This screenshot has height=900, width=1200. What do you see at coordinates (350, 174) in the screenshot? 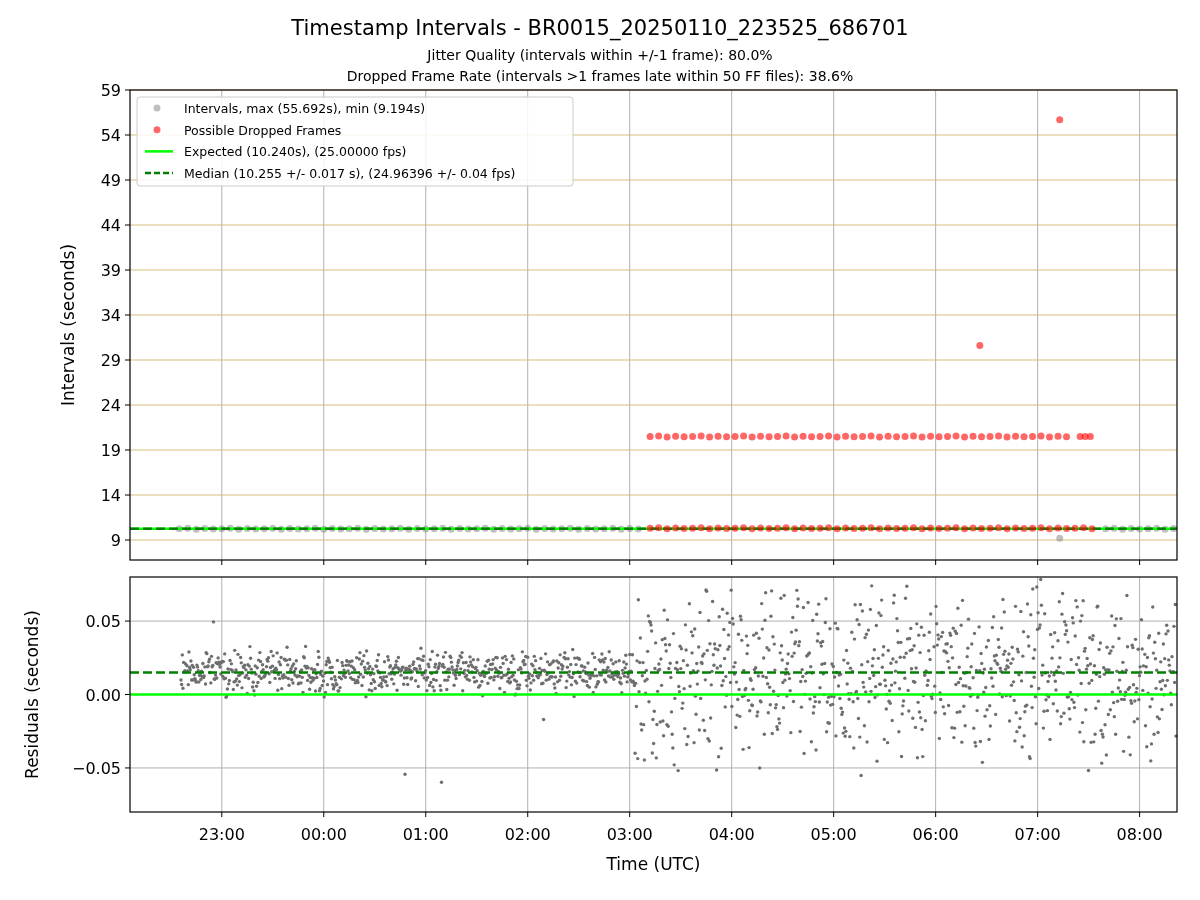
I see `legend-label: Median (10.255 +/- 0.017 s), (24.96396 +/- 0.04 fps)` at bounding box center [350, 174].